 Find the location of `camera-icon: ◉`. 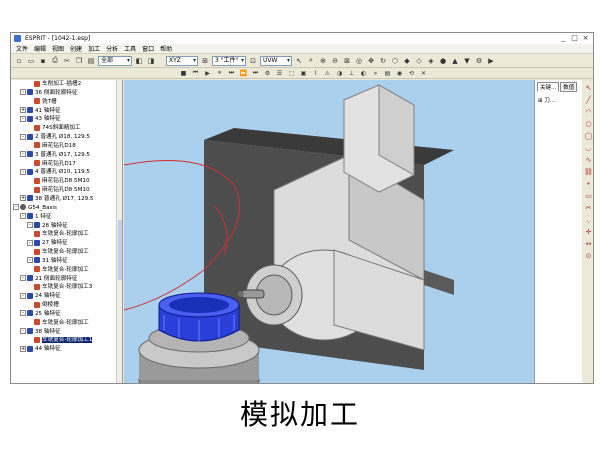

camera-icon: ◉ is located at coordinates (399, 73).